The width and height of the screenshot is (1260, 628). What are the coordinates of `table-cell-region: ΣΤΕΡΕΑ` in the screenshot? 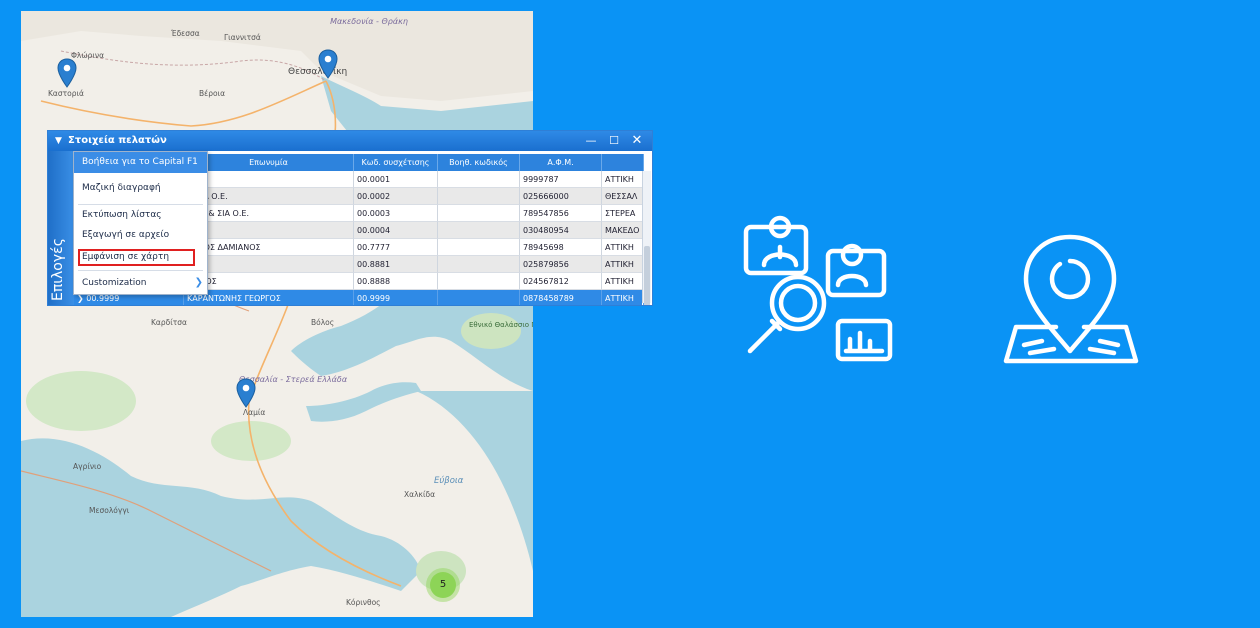 It's located at (623, 213).